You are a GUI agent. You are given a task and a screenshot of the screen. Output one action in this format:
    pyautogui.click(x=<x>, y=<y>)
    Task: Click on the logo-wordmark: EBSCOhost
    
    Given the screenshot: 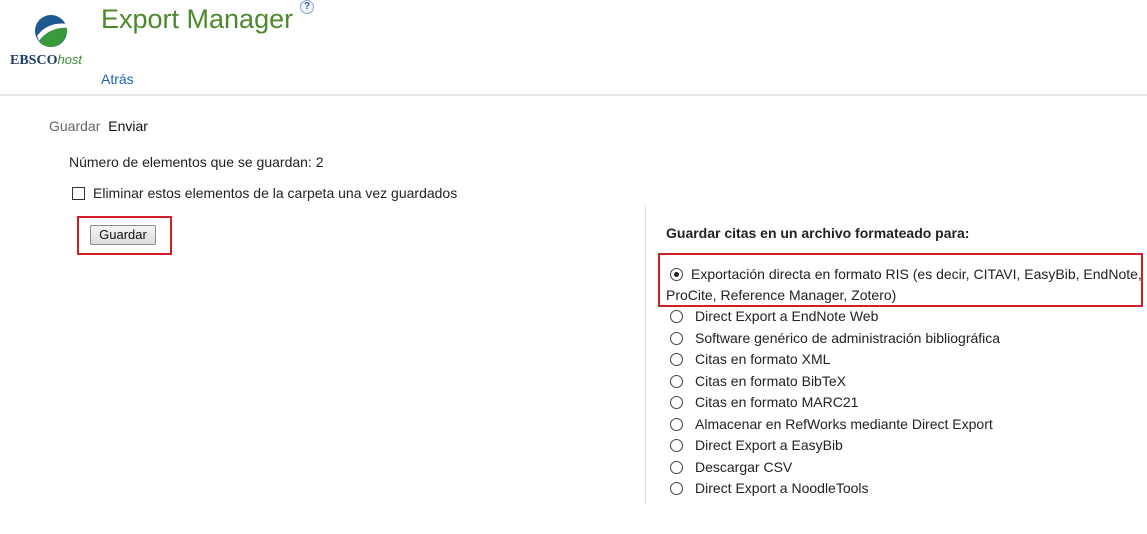 What is the action you would take?
    pyautogui.click(x=46, y=60)
    